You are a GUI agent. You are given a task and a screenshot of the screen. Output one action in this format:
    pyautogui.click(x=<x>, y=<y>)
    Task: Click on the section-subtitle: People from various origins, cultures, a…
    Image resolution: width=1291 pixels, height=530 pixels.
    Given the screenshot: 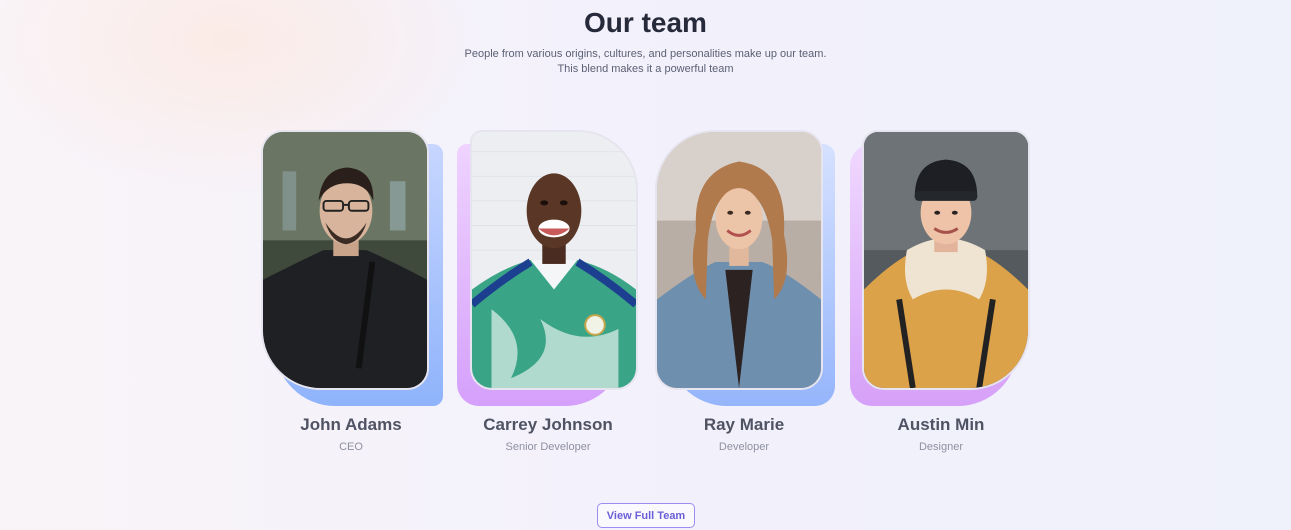 What is the action you would take?
    pyautogui.click(x=645, y=62)
    